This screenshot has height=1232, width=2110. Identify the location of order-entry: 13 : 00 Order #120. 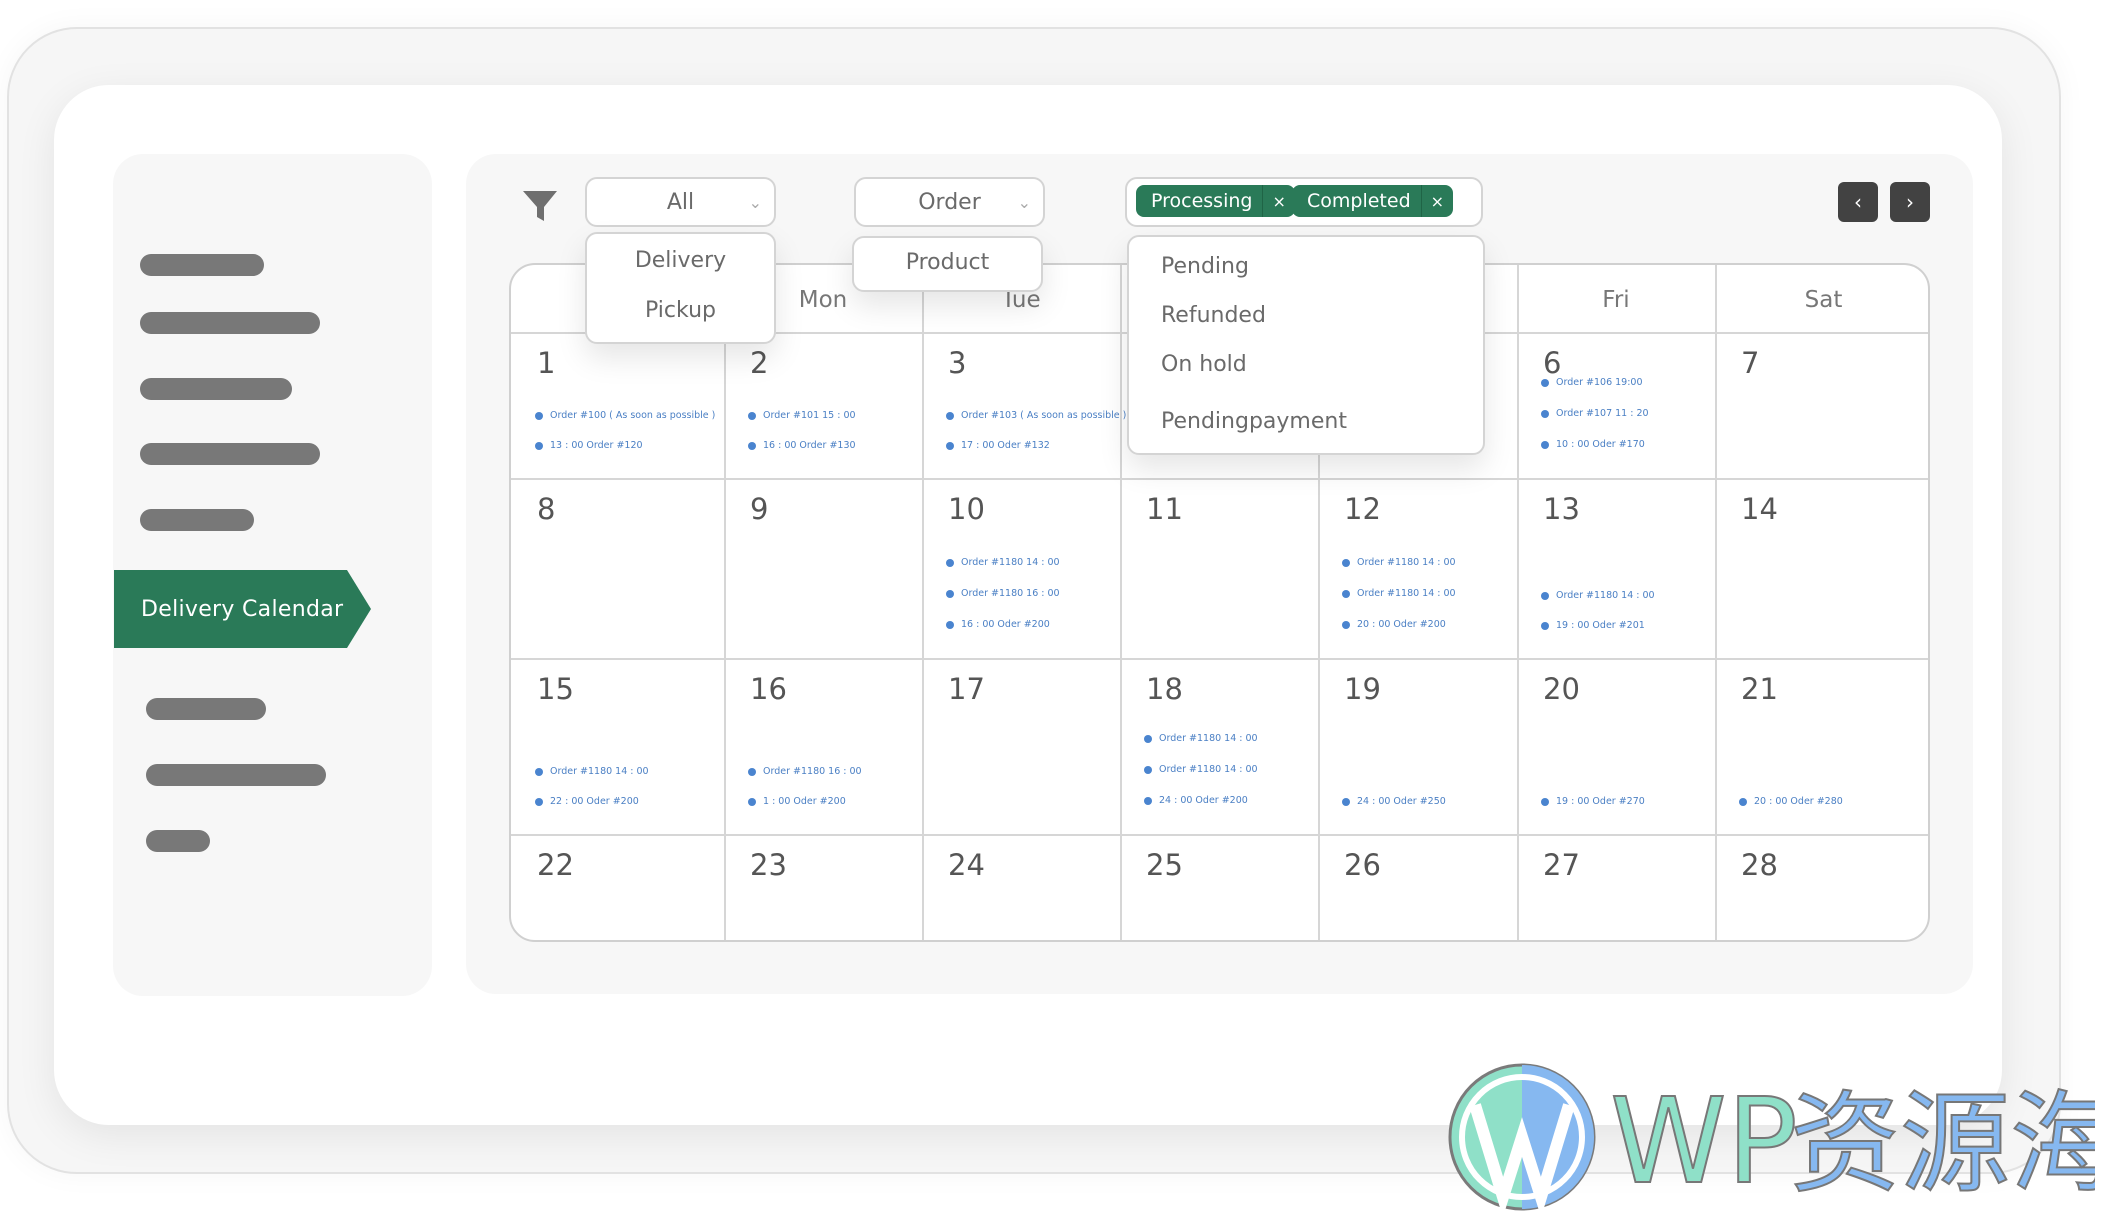
(589, 445).